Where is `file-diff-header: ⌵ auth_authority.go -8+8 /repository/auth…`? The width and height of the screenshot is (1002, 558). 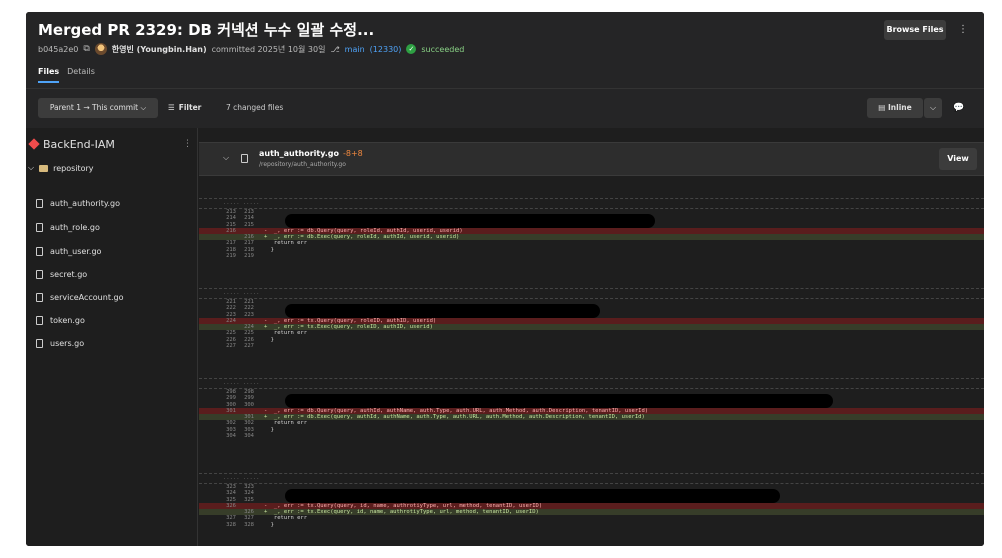 file-diff-header: ⌵ auth_authority.go -8+8 /repository/auth… is located at coordinates (591, 159).